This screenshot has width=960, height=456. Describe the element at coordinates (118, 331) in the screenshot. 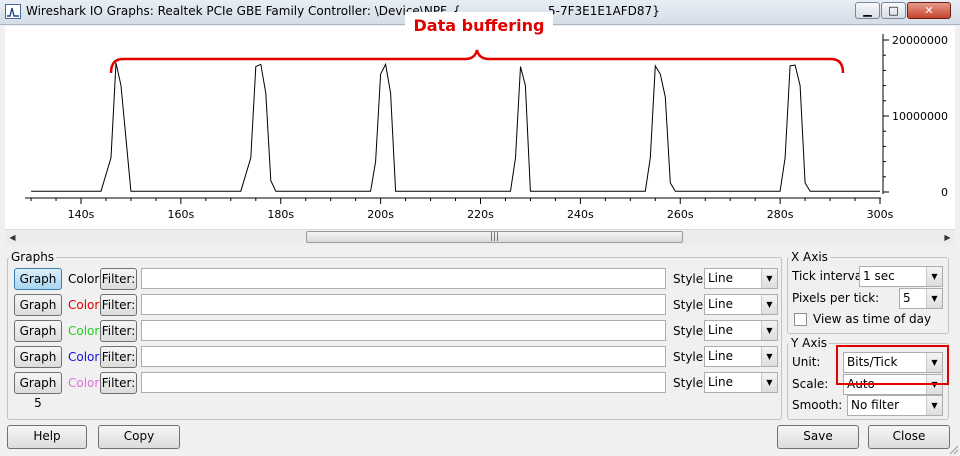

I see `graph-3-filter-button: Filter:` at that location.